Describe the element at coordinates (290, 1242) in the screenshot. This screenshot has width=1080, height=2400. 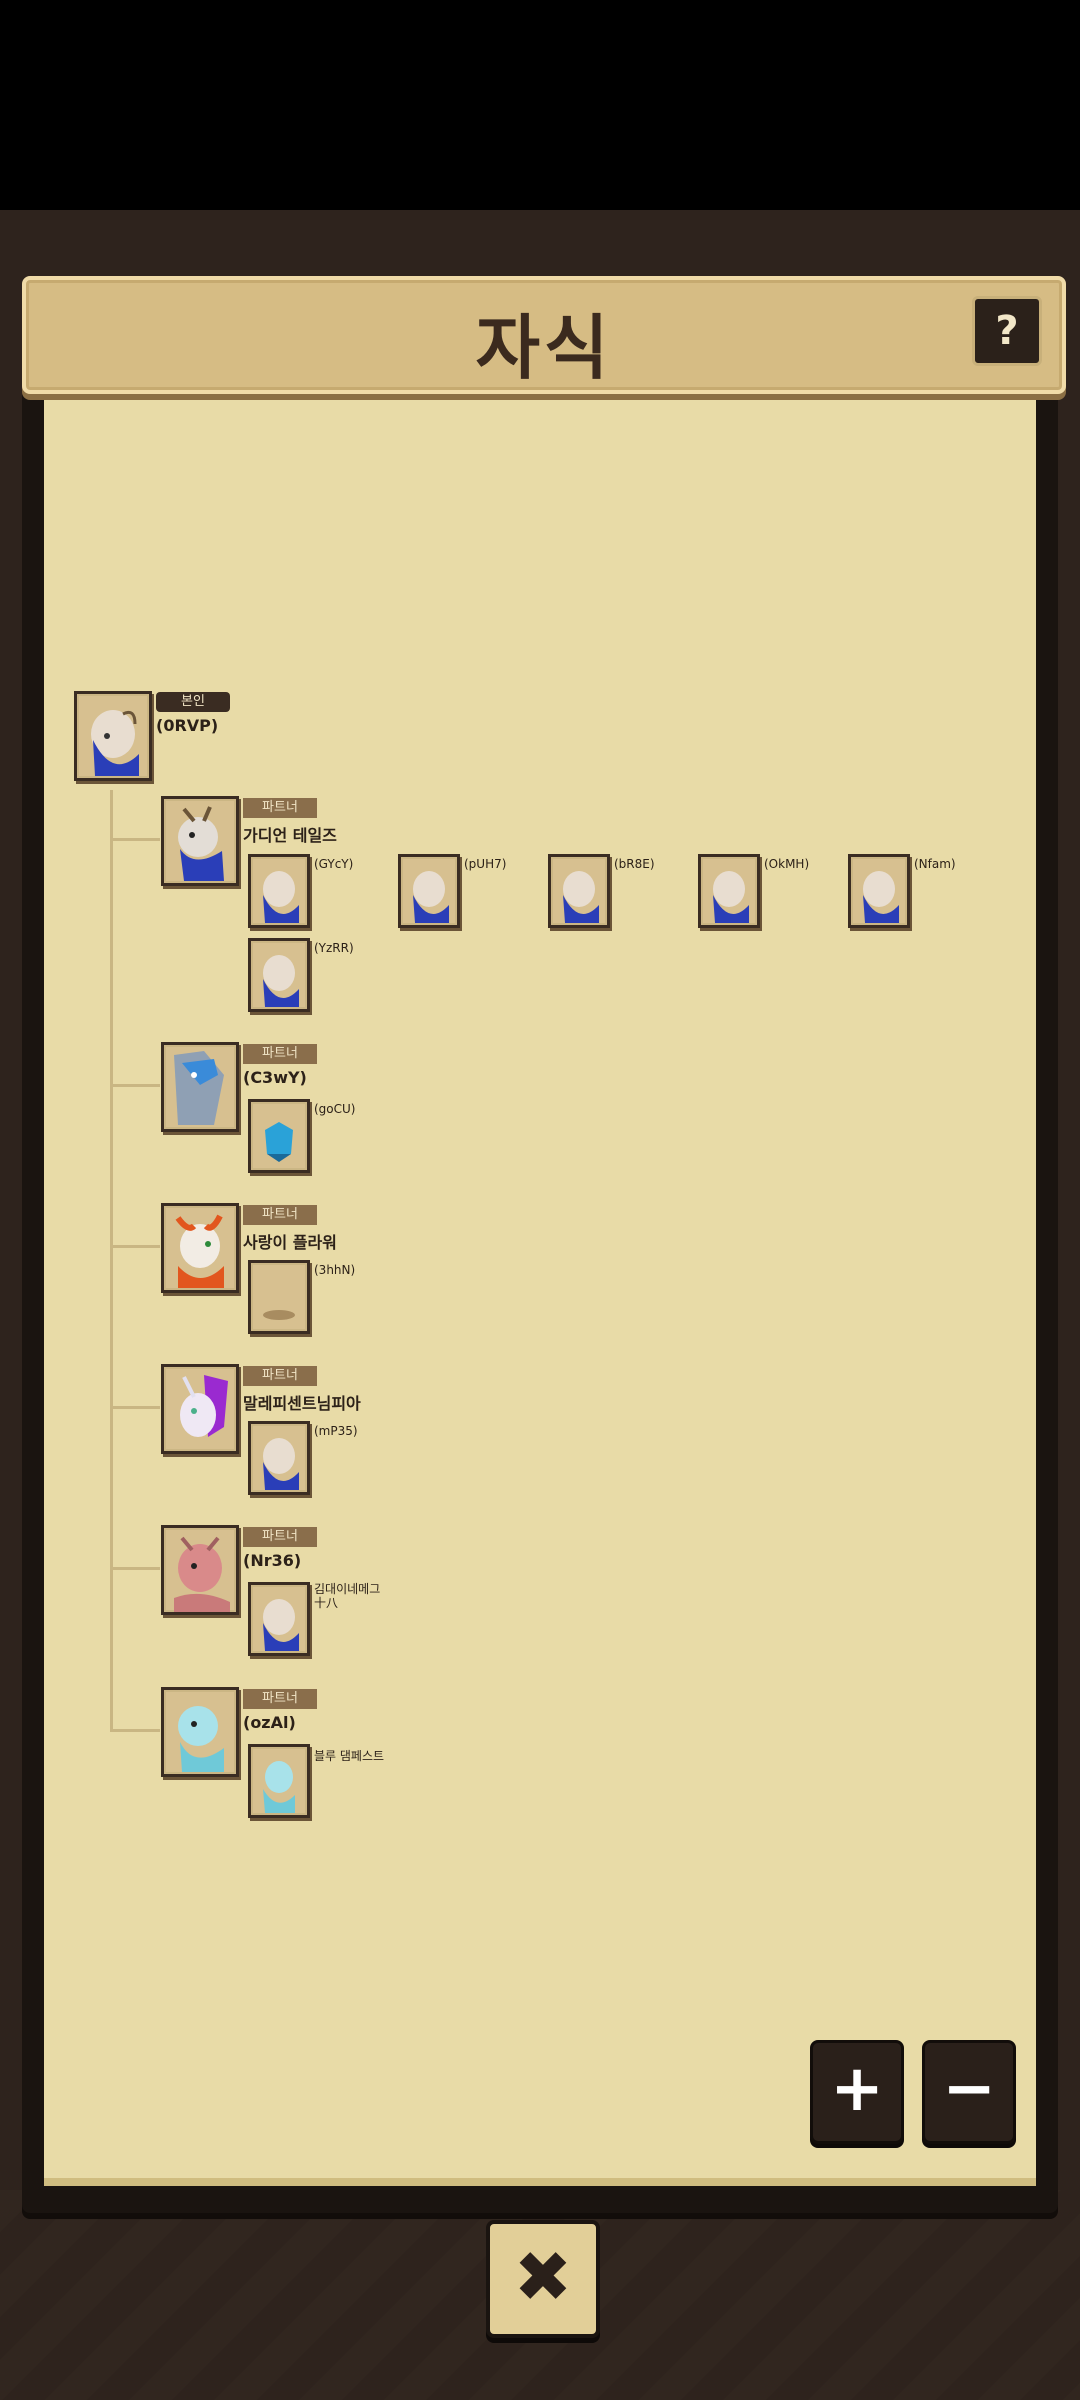
I see `partner-name: 사랑이 플라워` at that location.